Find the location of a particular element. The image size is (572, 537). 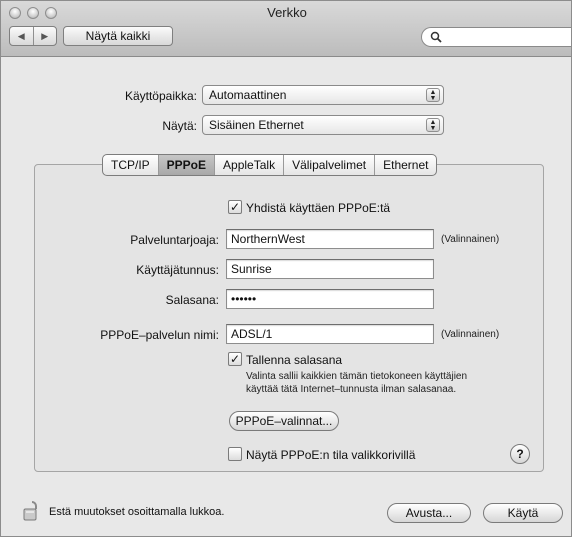

show-all-button: Näytä kaikki is located at coordinates (118, 36).